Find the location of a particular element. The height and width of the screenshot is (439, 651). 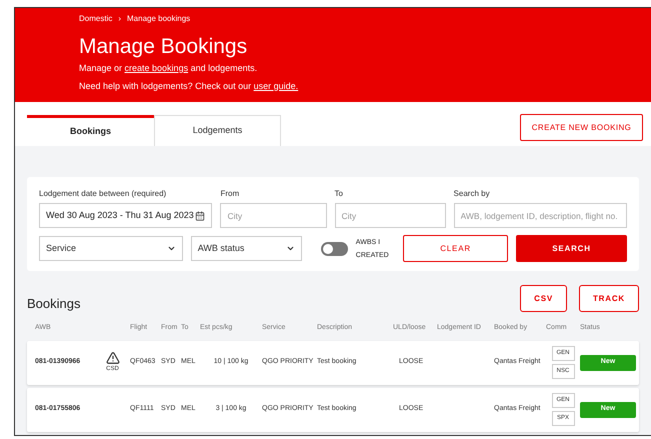

page-title: Manage Bookings is located at coordinates (163, 47).